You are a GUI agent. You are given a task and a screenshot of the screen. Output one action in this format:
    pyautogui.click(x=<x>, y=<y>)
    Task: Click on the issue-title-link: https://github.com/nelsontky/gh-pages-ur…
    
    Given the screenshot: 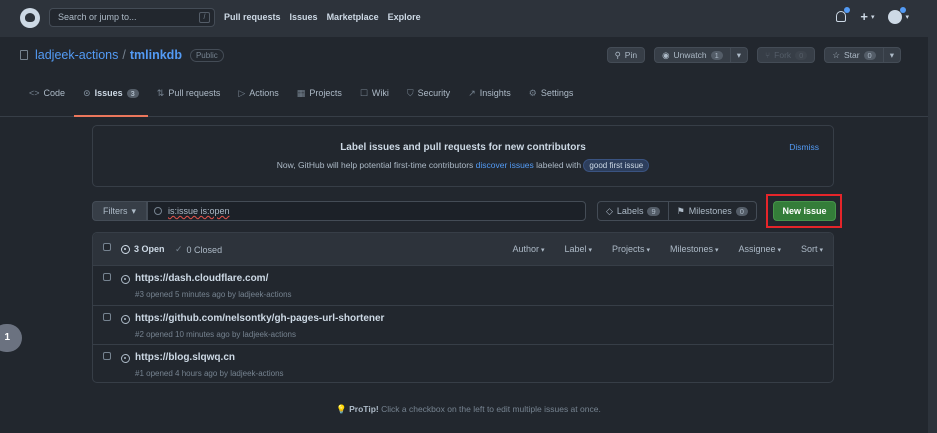 What is the action you would take?
    pyautogui.click(x=259, y=318)
    